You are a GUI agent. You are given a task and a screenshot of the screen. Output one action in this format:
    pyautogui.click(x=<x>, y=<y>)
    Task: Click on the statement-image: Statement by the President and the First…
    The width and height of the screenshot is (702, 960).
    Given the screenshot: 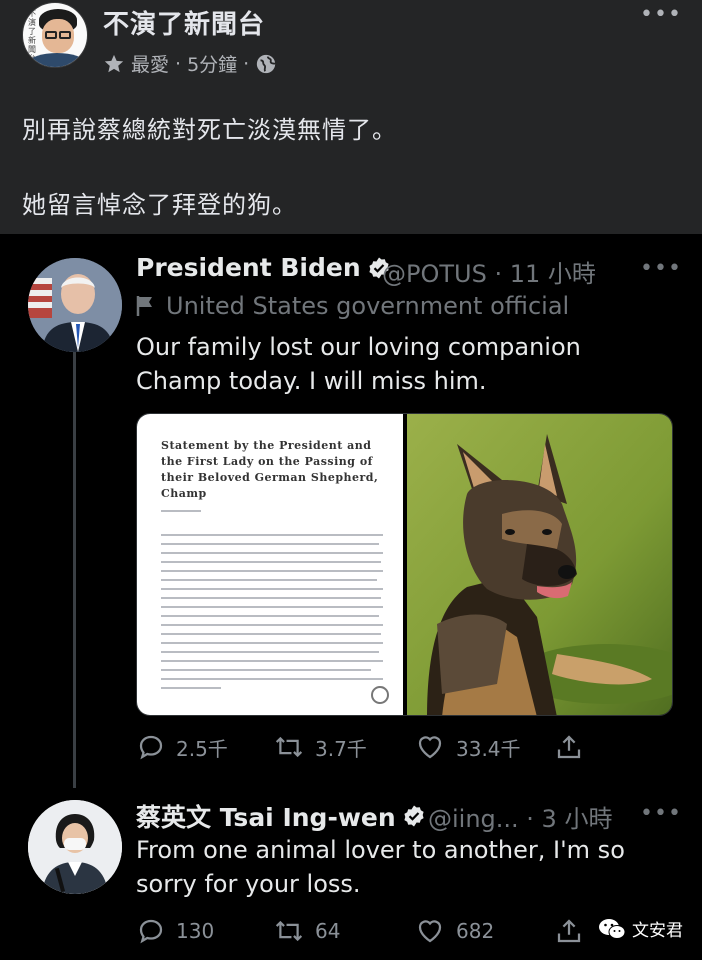 What is the action you would take?
    pyautogui.click(x=270, y=564)
    